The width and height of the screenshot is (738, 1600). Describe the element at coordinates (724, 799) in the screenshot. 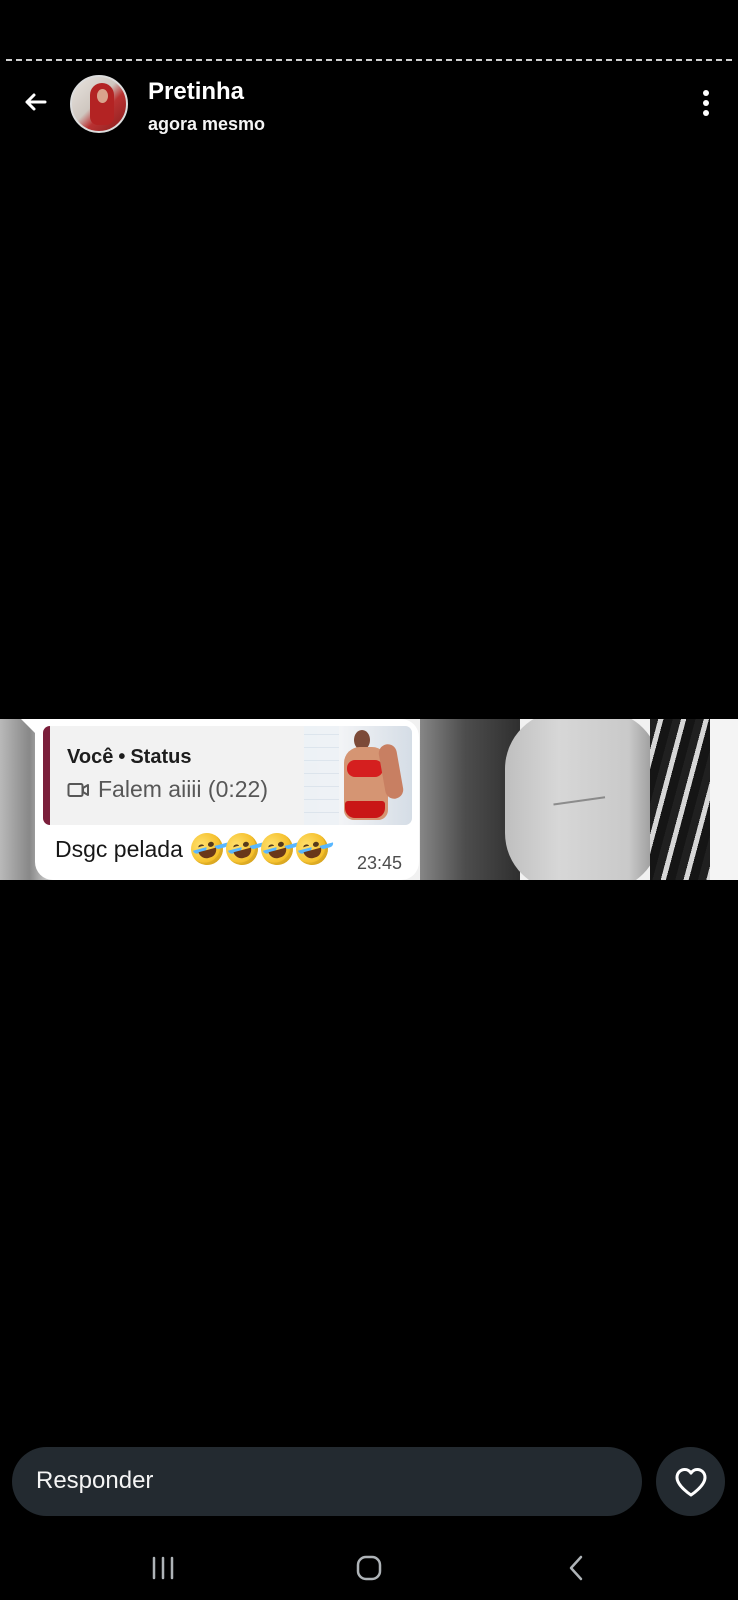

I see `background-edge` at that location.